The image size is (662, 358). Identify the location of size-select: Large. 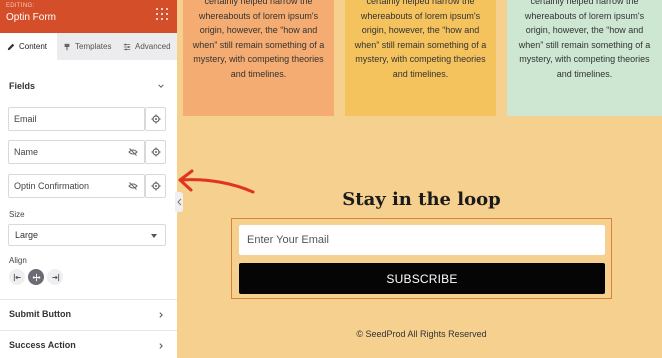
(87, 235).